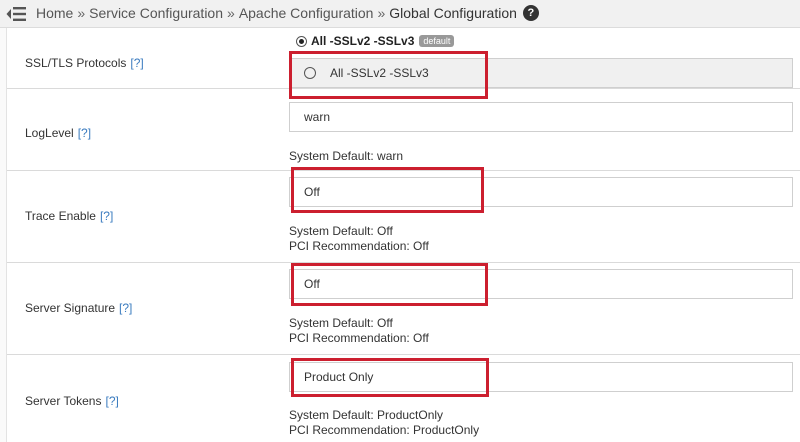 The image size is (800, 442). Describe the element at coordinates (541, 73) in the screenshot. I see `ssl-custom-option: All -SSLv2 -SSLv3` at that location.